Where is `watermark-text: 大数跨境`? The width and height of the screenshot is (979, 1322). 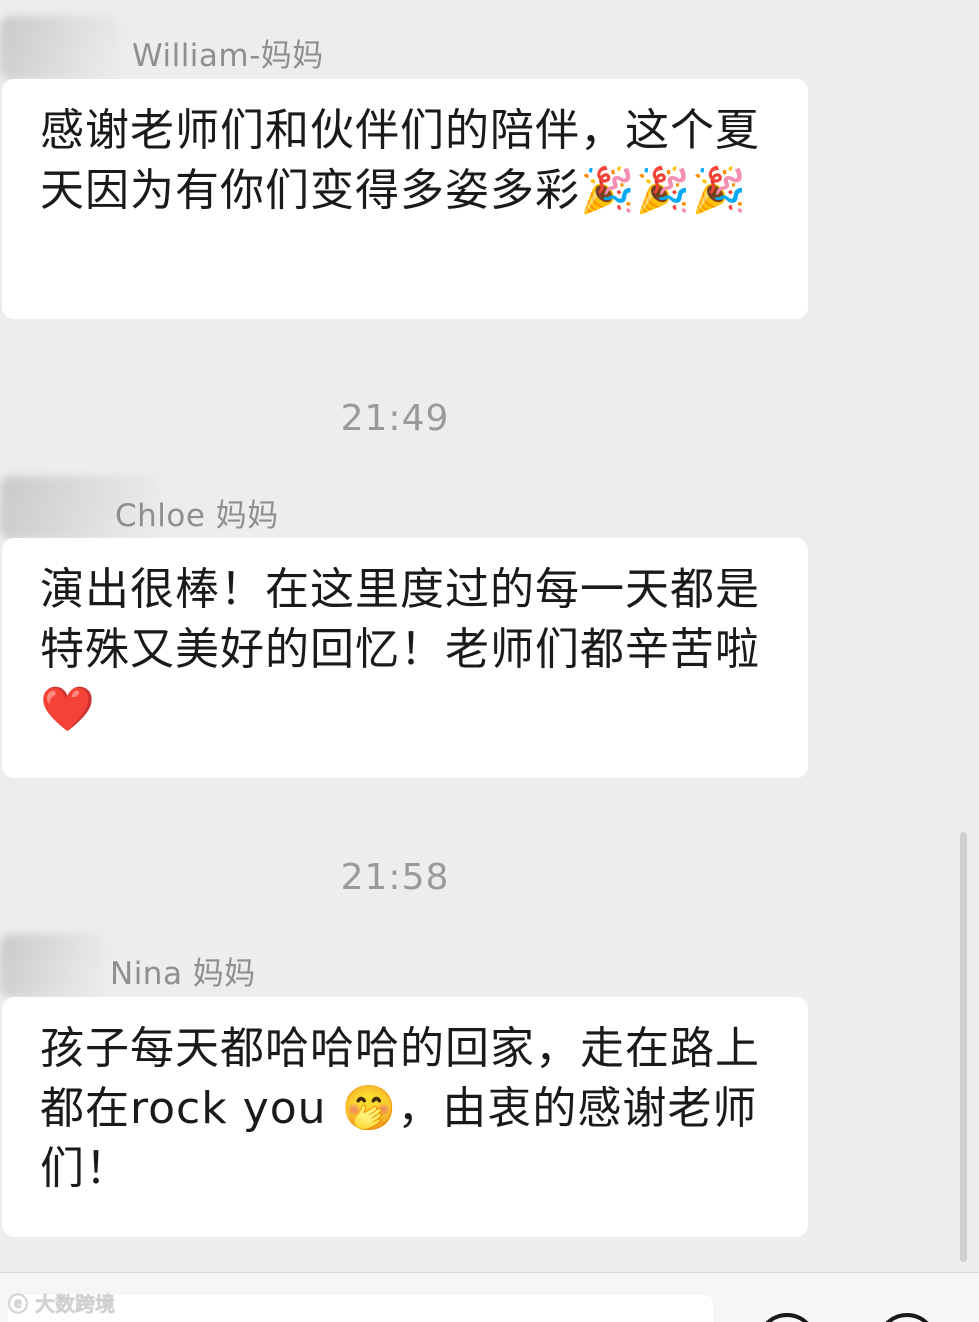
watermark-text: 大数跨境 is located at coordinates (74, 1304).